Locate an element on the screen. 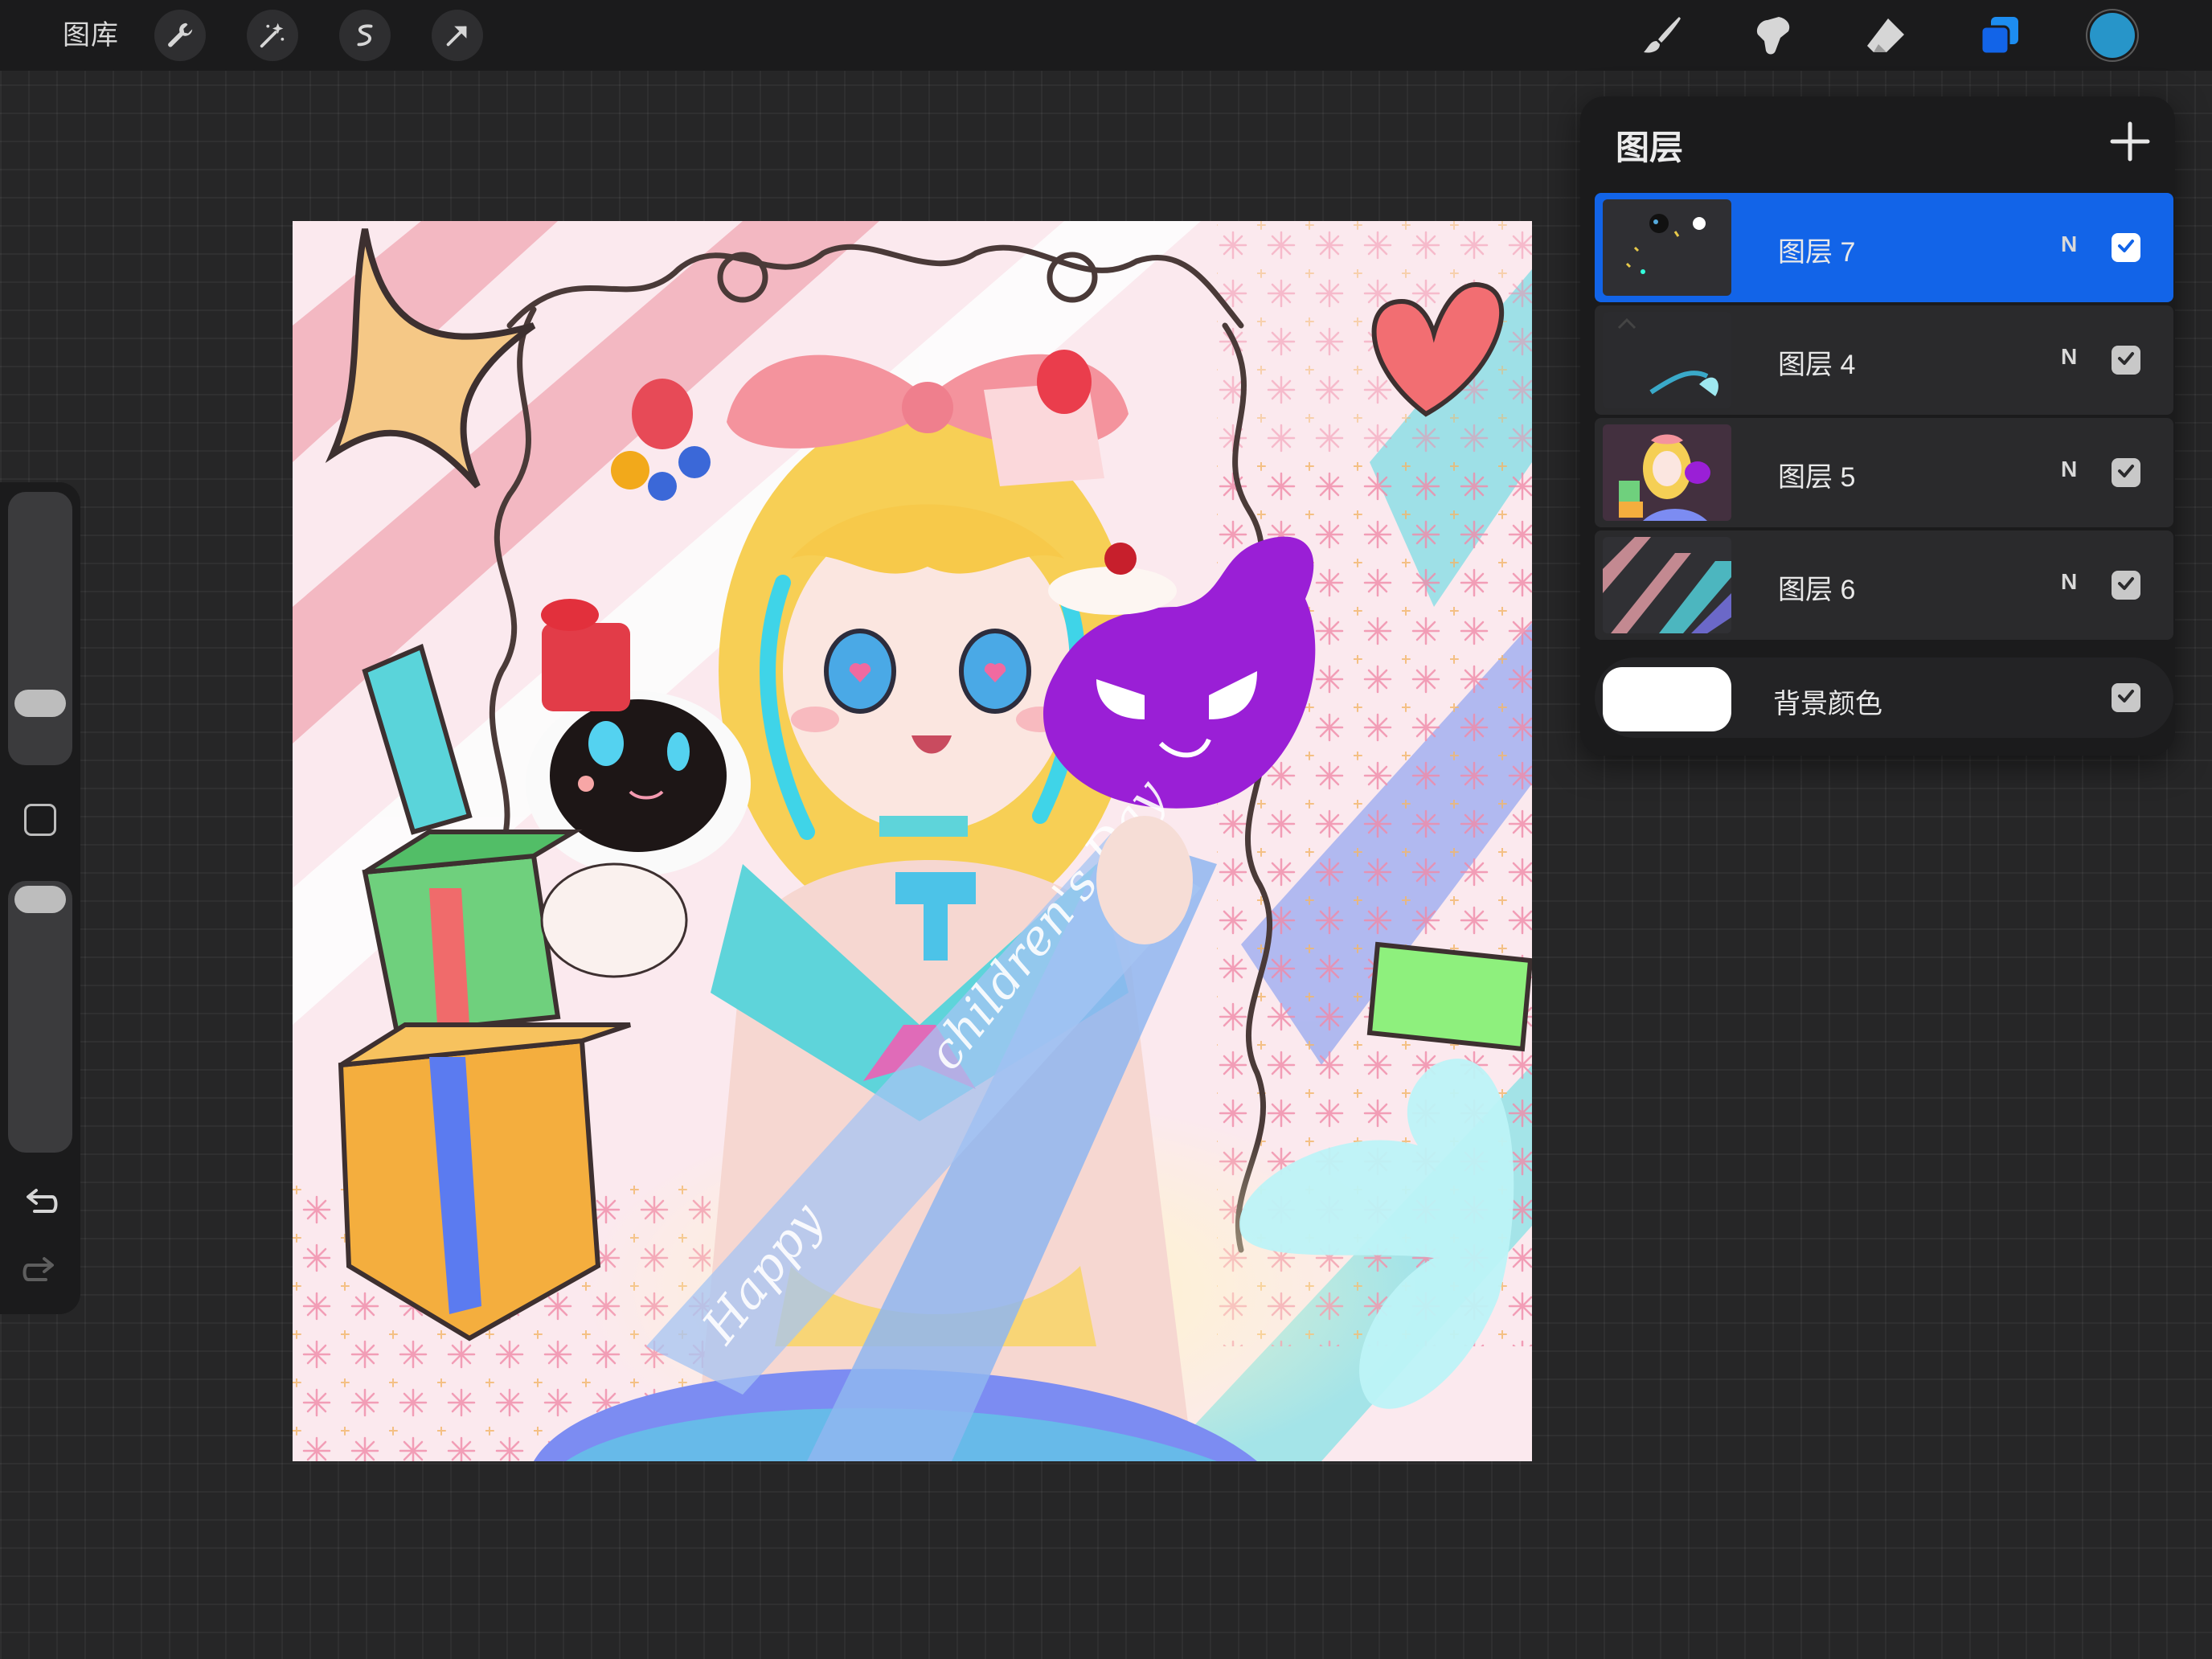 The image size is (2212, 1659). adjustments-button is located at coordinates (272, 35).